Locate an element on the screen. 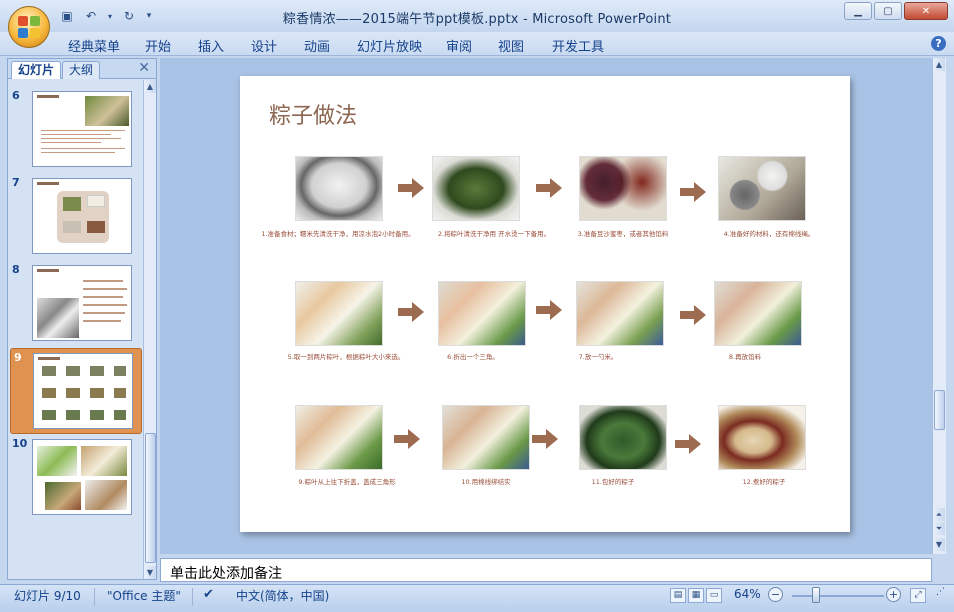 The height and width of the screenshot is (612, 954). close-pane-icon: ✕ is located at coordinates (144, 68).